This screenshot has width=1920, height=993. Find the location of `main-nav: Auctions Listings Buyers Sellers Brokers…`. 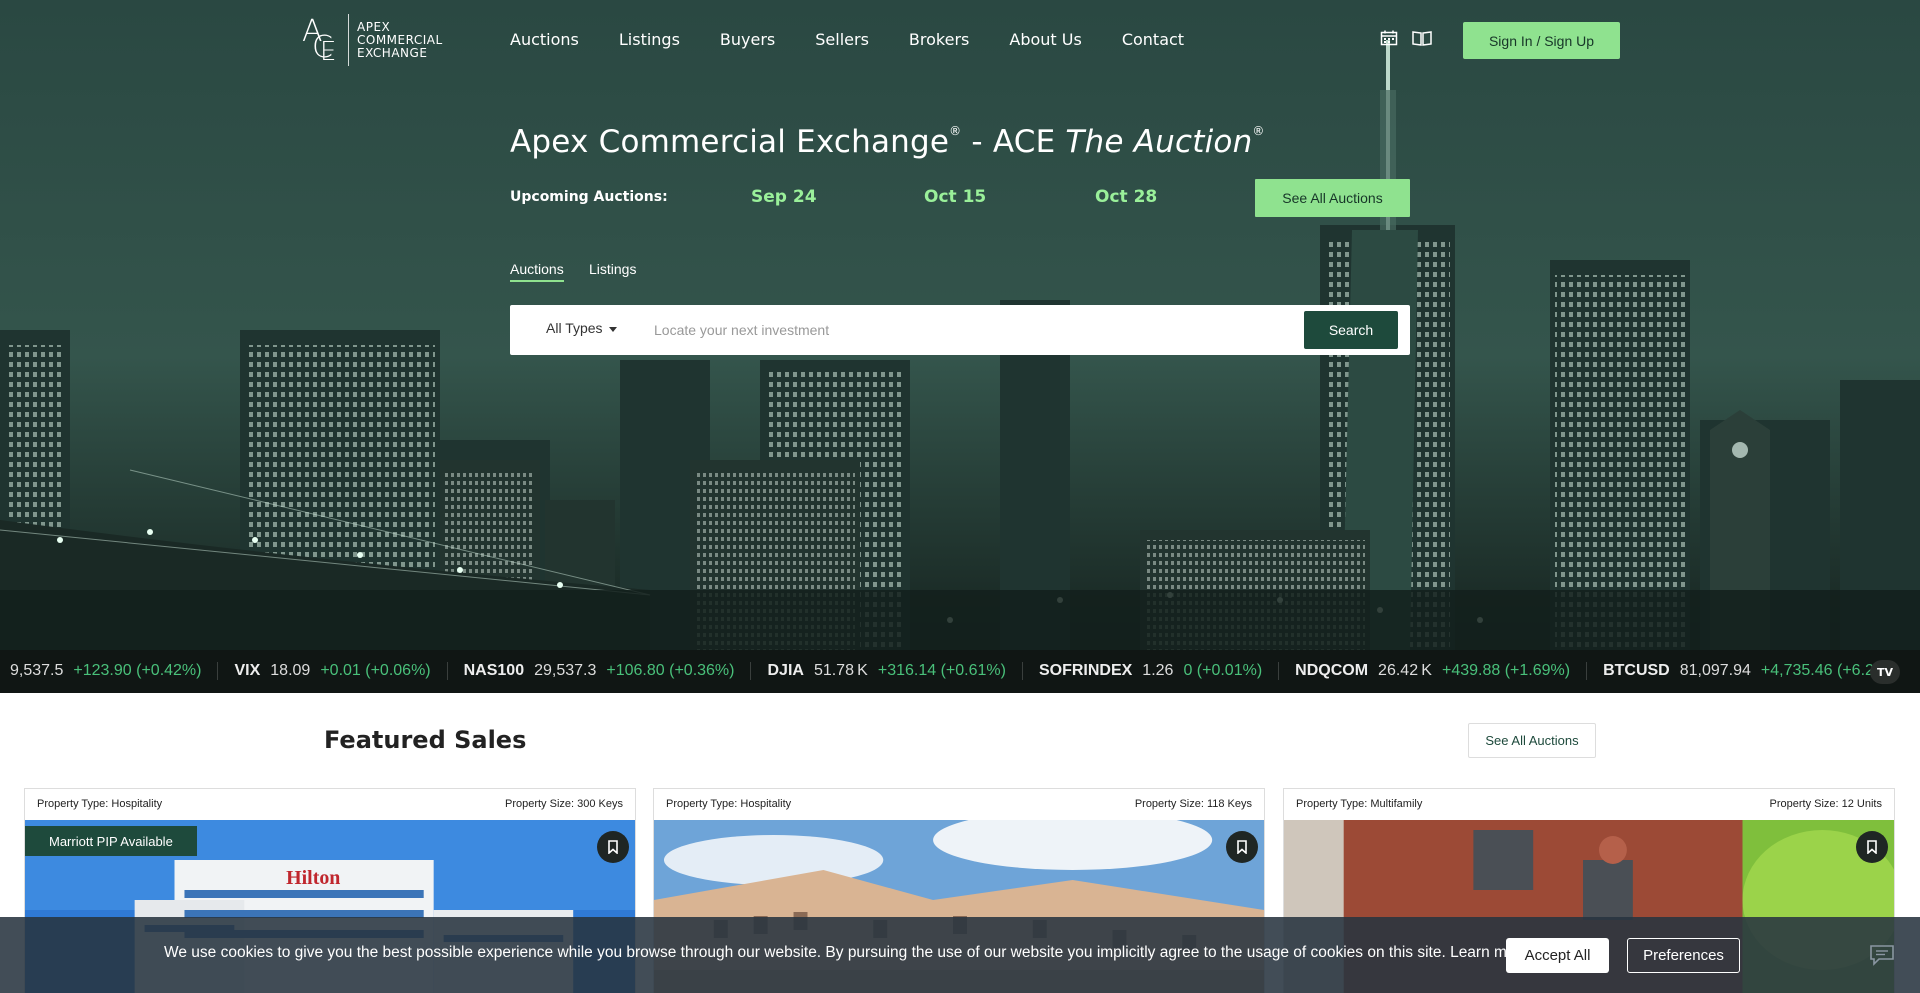

main-nav: Auctions Listings Buyers Sellers Brokers… is located at coordinates (867, 39).